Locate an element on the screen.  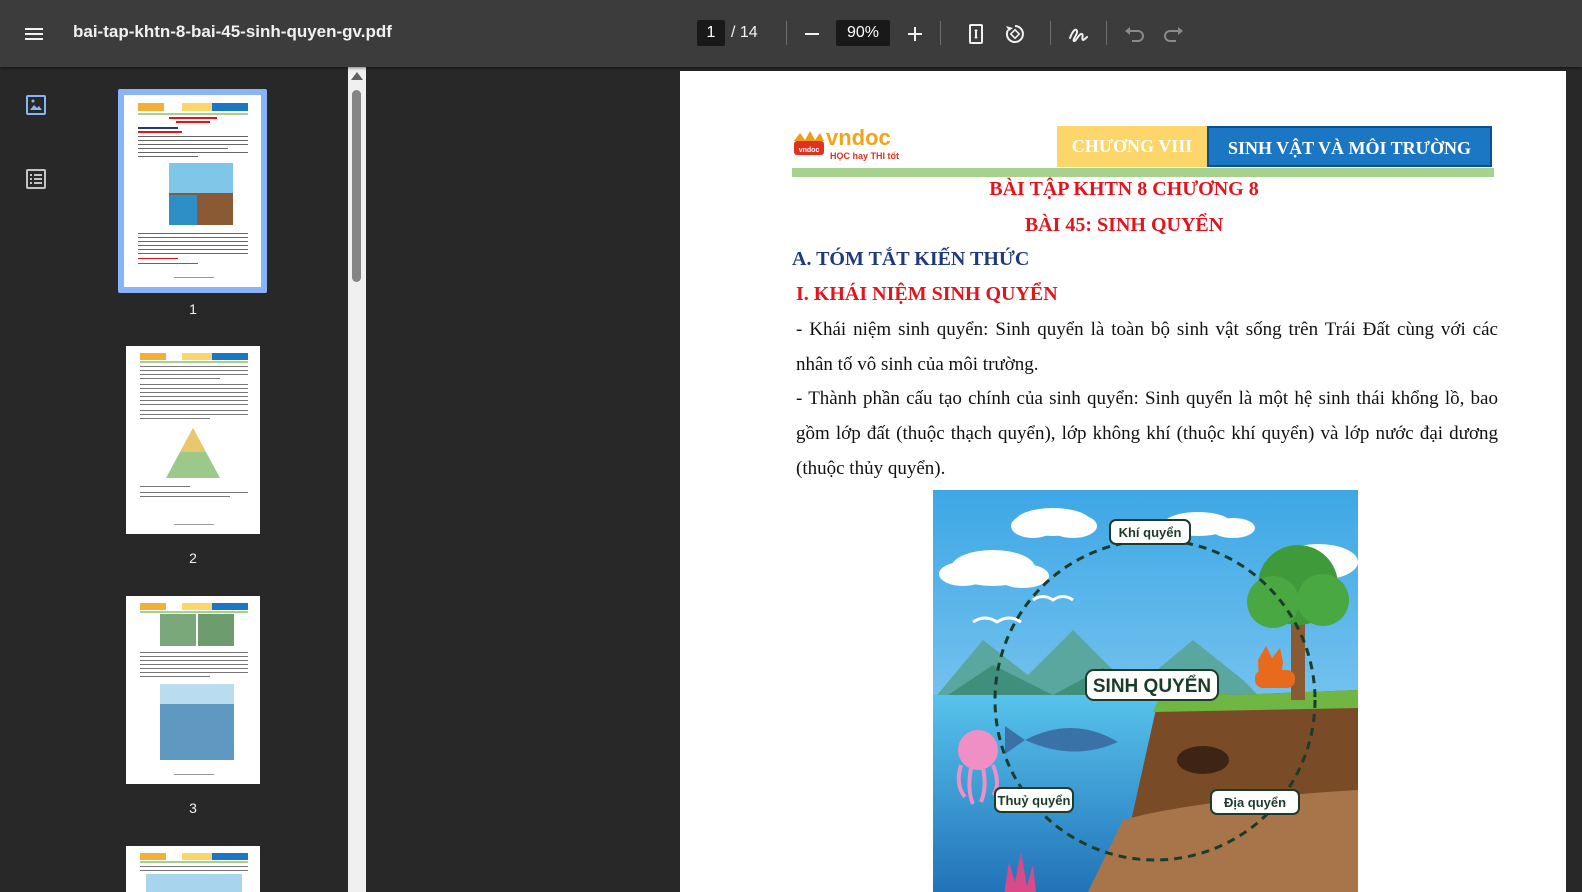
page-total: / 14 is located at coordinates (744, 32).